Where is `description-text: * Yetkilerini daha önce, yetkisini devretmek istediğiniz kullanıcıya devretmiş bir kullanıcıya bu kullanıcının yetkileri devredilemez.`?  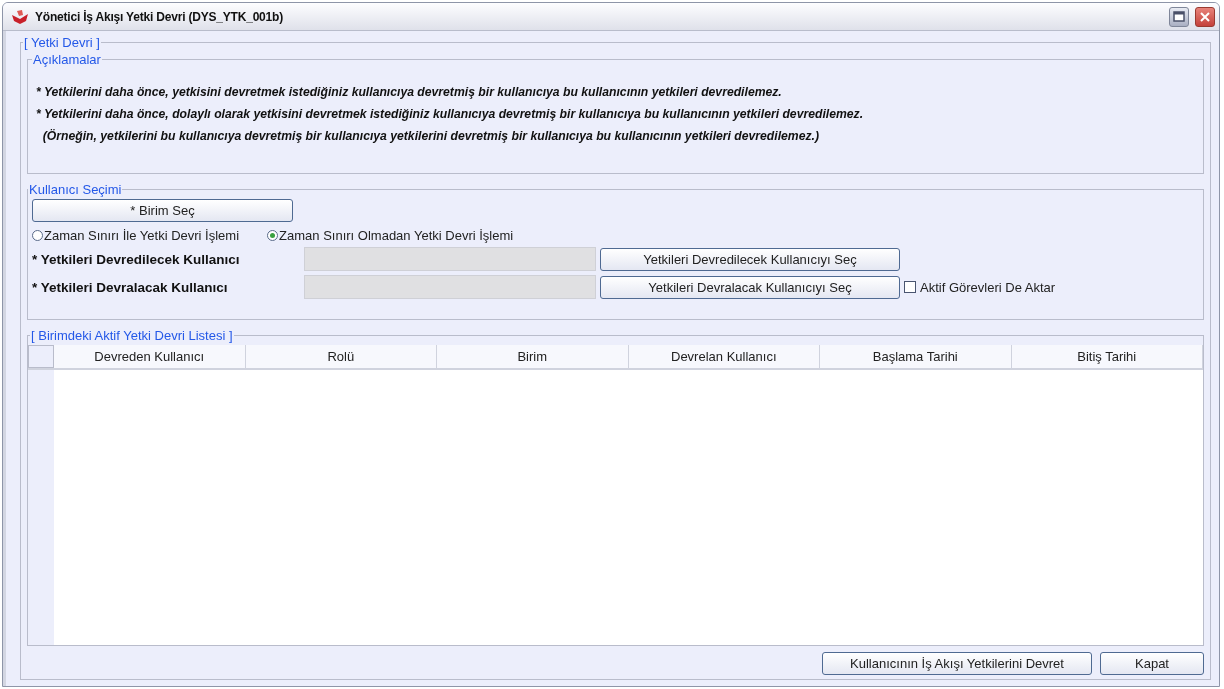
description-text: * Yetkilerini daha önce, yetkisini devretmek istediğiniz kullanıcıya devretmiş bir kullanıcıya bu kullanıcının yetkileri devredilemez. is located at coordinates (409, 92).